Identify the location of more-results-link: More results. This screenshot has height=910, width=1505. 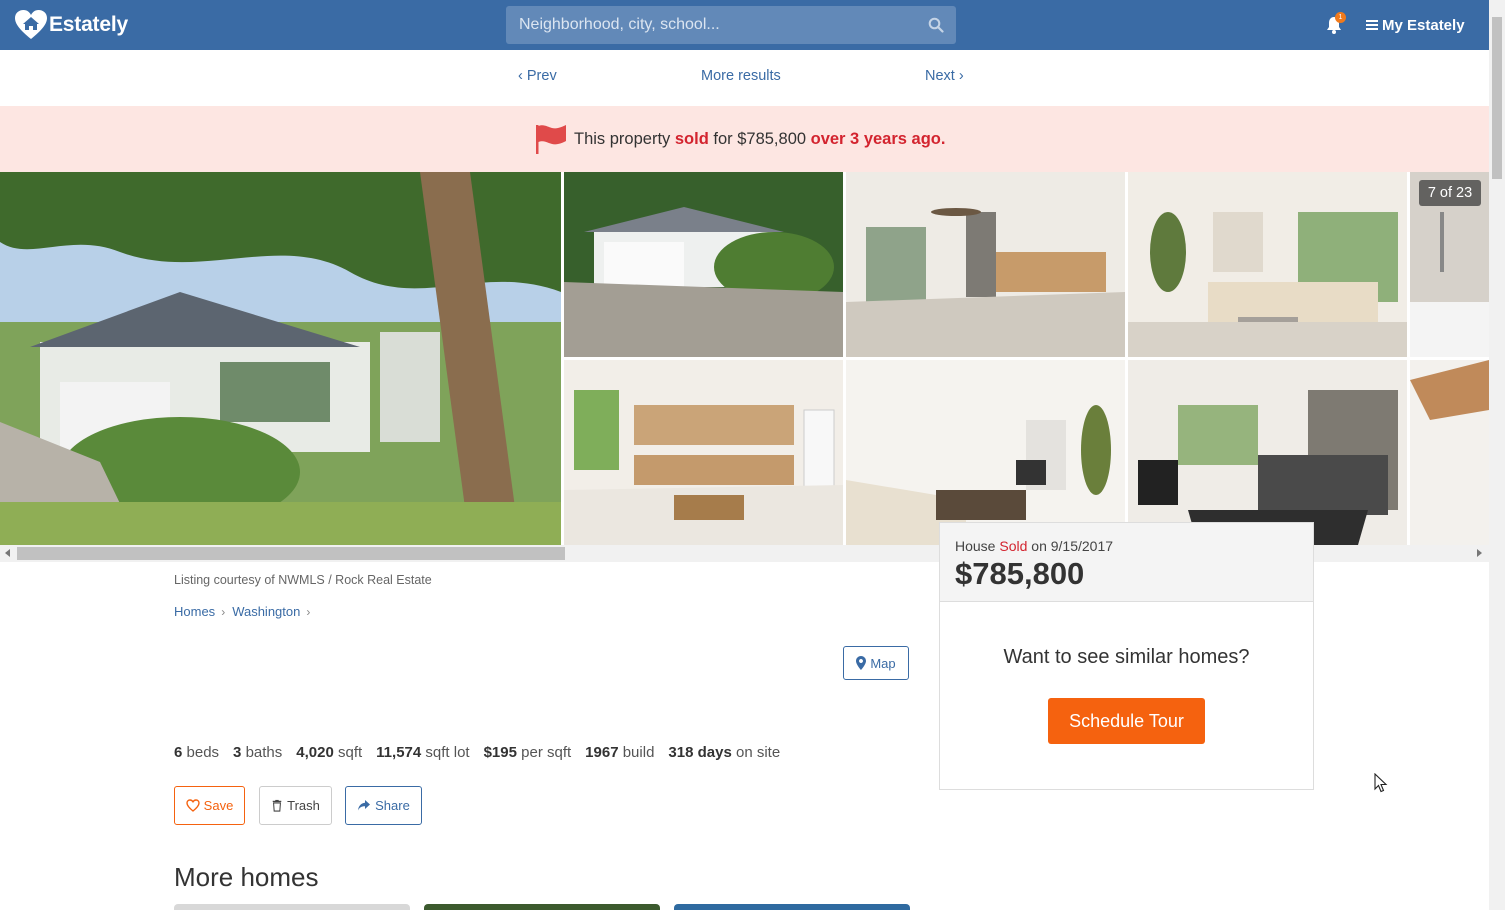
(741, 76).